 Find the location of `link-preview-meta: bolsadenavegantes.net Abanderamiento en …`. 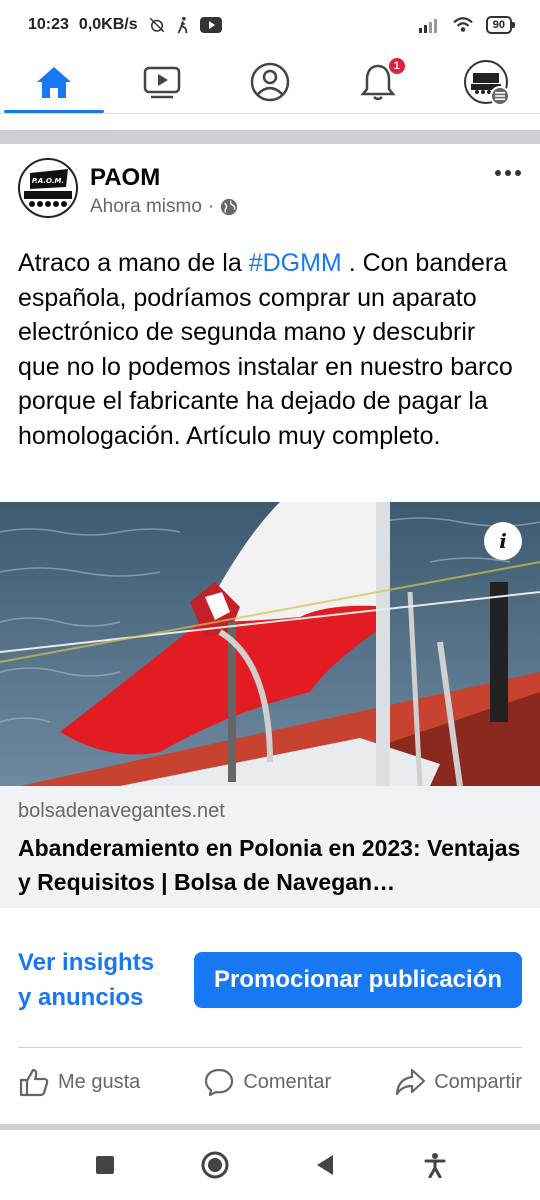

link-preview-meta: bolsadenavegantes.net Abanderamiento en … is located at coordinates (270, 847).